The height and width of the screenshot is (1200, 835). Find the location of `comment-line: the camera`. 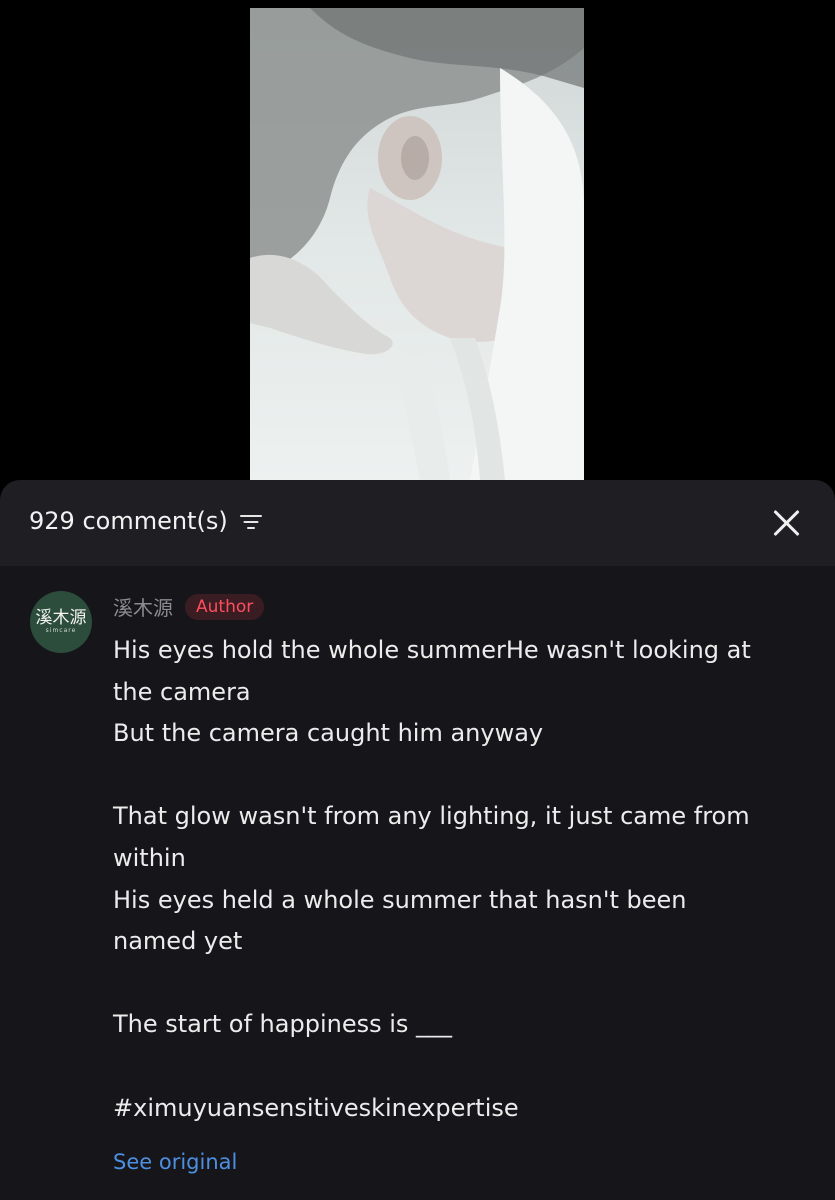

comment-line: the camera is located at coordinates (182, 691).